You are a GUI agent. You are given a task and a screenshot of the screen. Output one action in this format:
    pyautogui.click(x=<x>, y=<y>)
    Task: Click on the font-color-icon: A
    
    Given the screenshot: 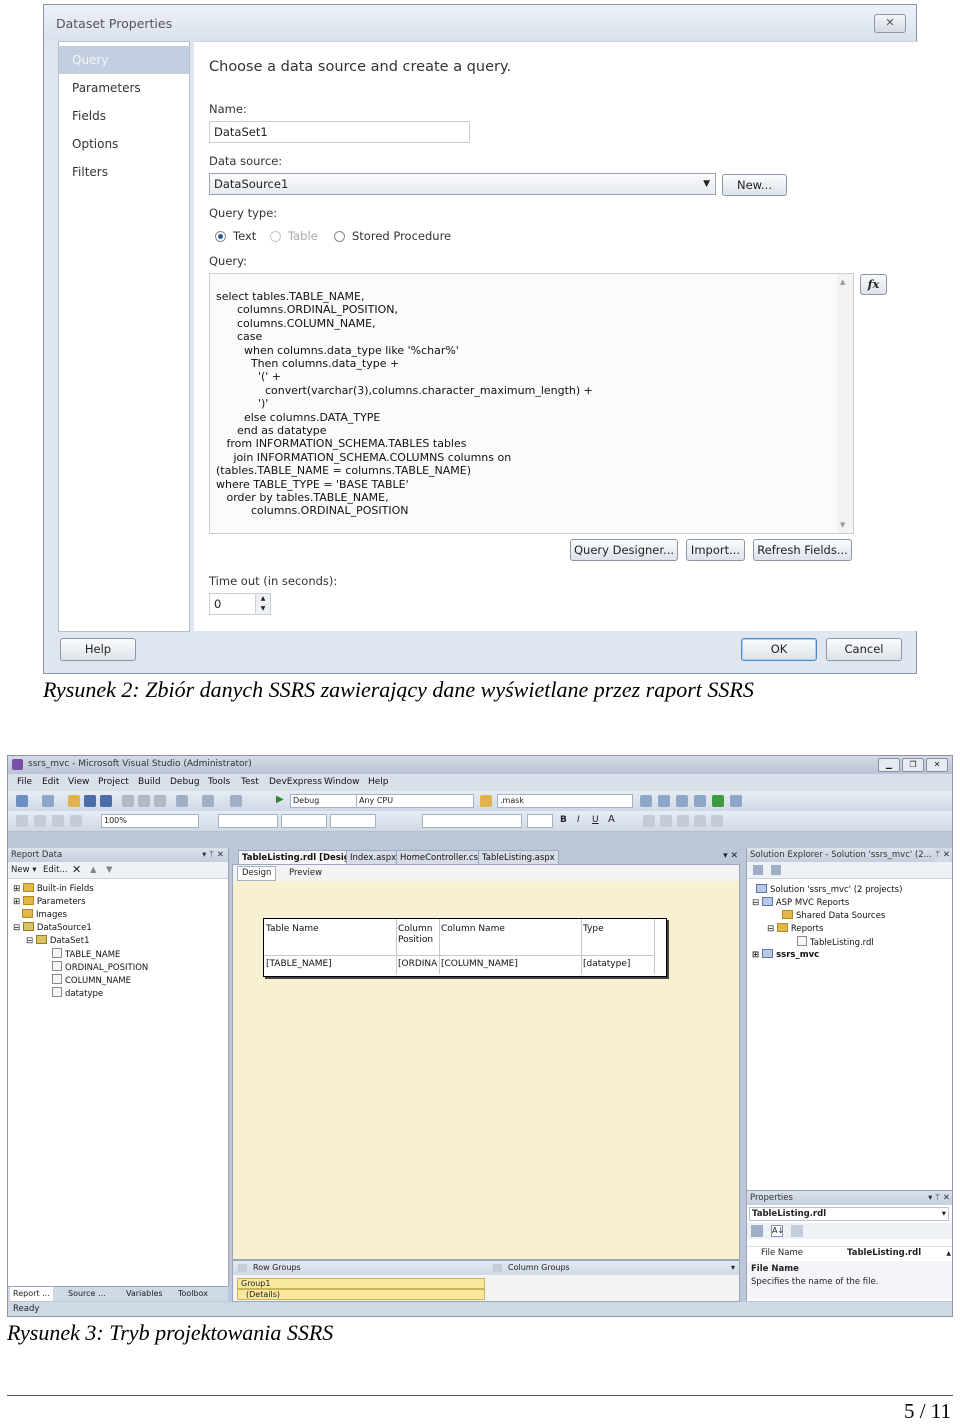 What is the action you would take?
    pyautogui.click(x=611, y=819)
    